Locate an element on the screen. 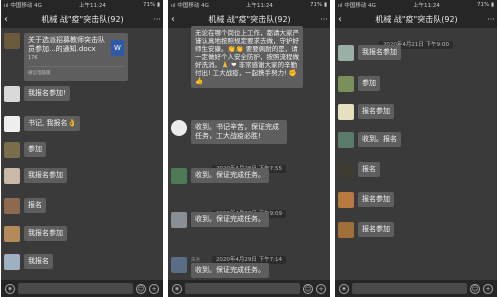 This screenshot has width=499, height=297. message-row: 我报名参加! is located at coordinates (82, 94).